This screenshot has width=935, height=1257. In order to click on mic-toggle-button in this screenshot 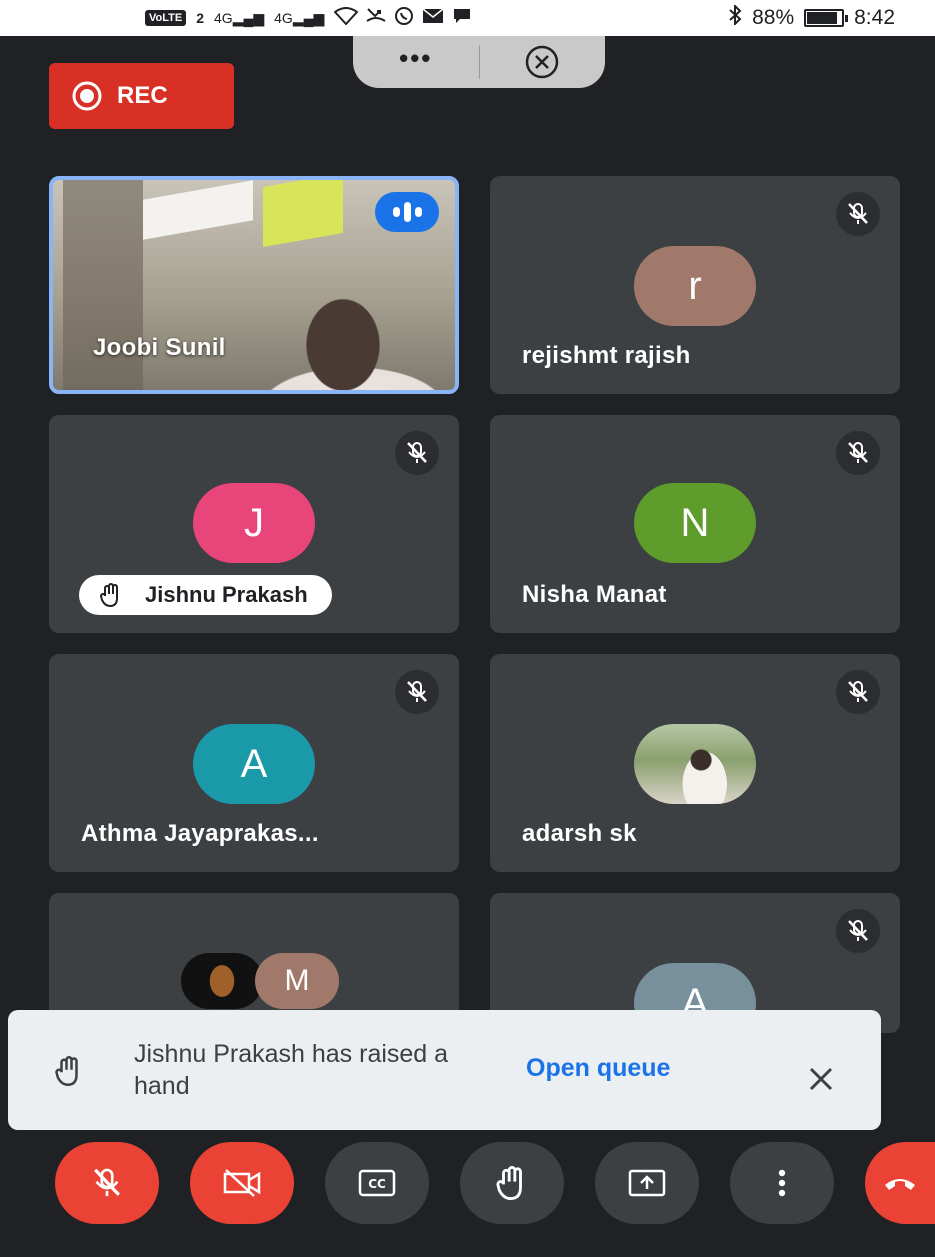, I will do `click(107, 1183)`.